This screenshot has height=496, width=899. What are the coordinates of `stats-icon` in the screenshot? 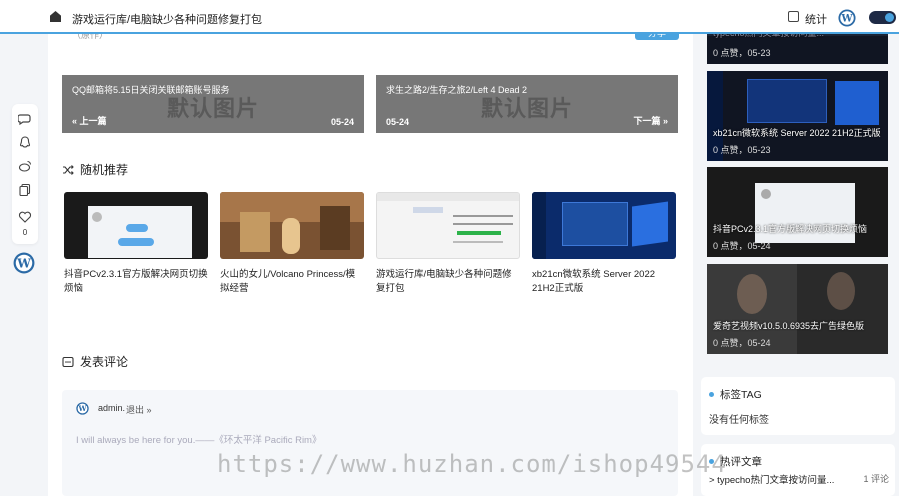 It's located at (793, 16).